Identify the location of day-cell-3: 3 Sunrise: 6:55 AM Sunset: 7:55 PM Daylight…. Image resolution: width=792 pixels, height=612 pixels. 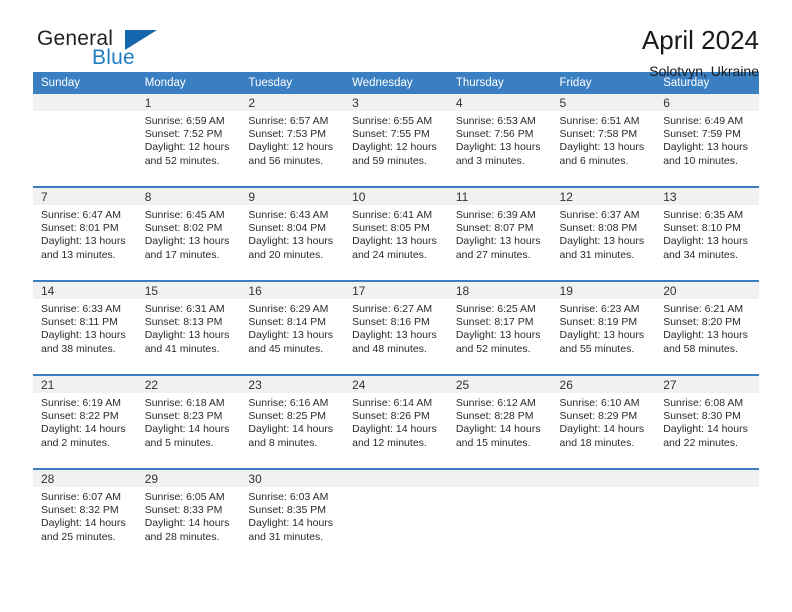
(396, 140).